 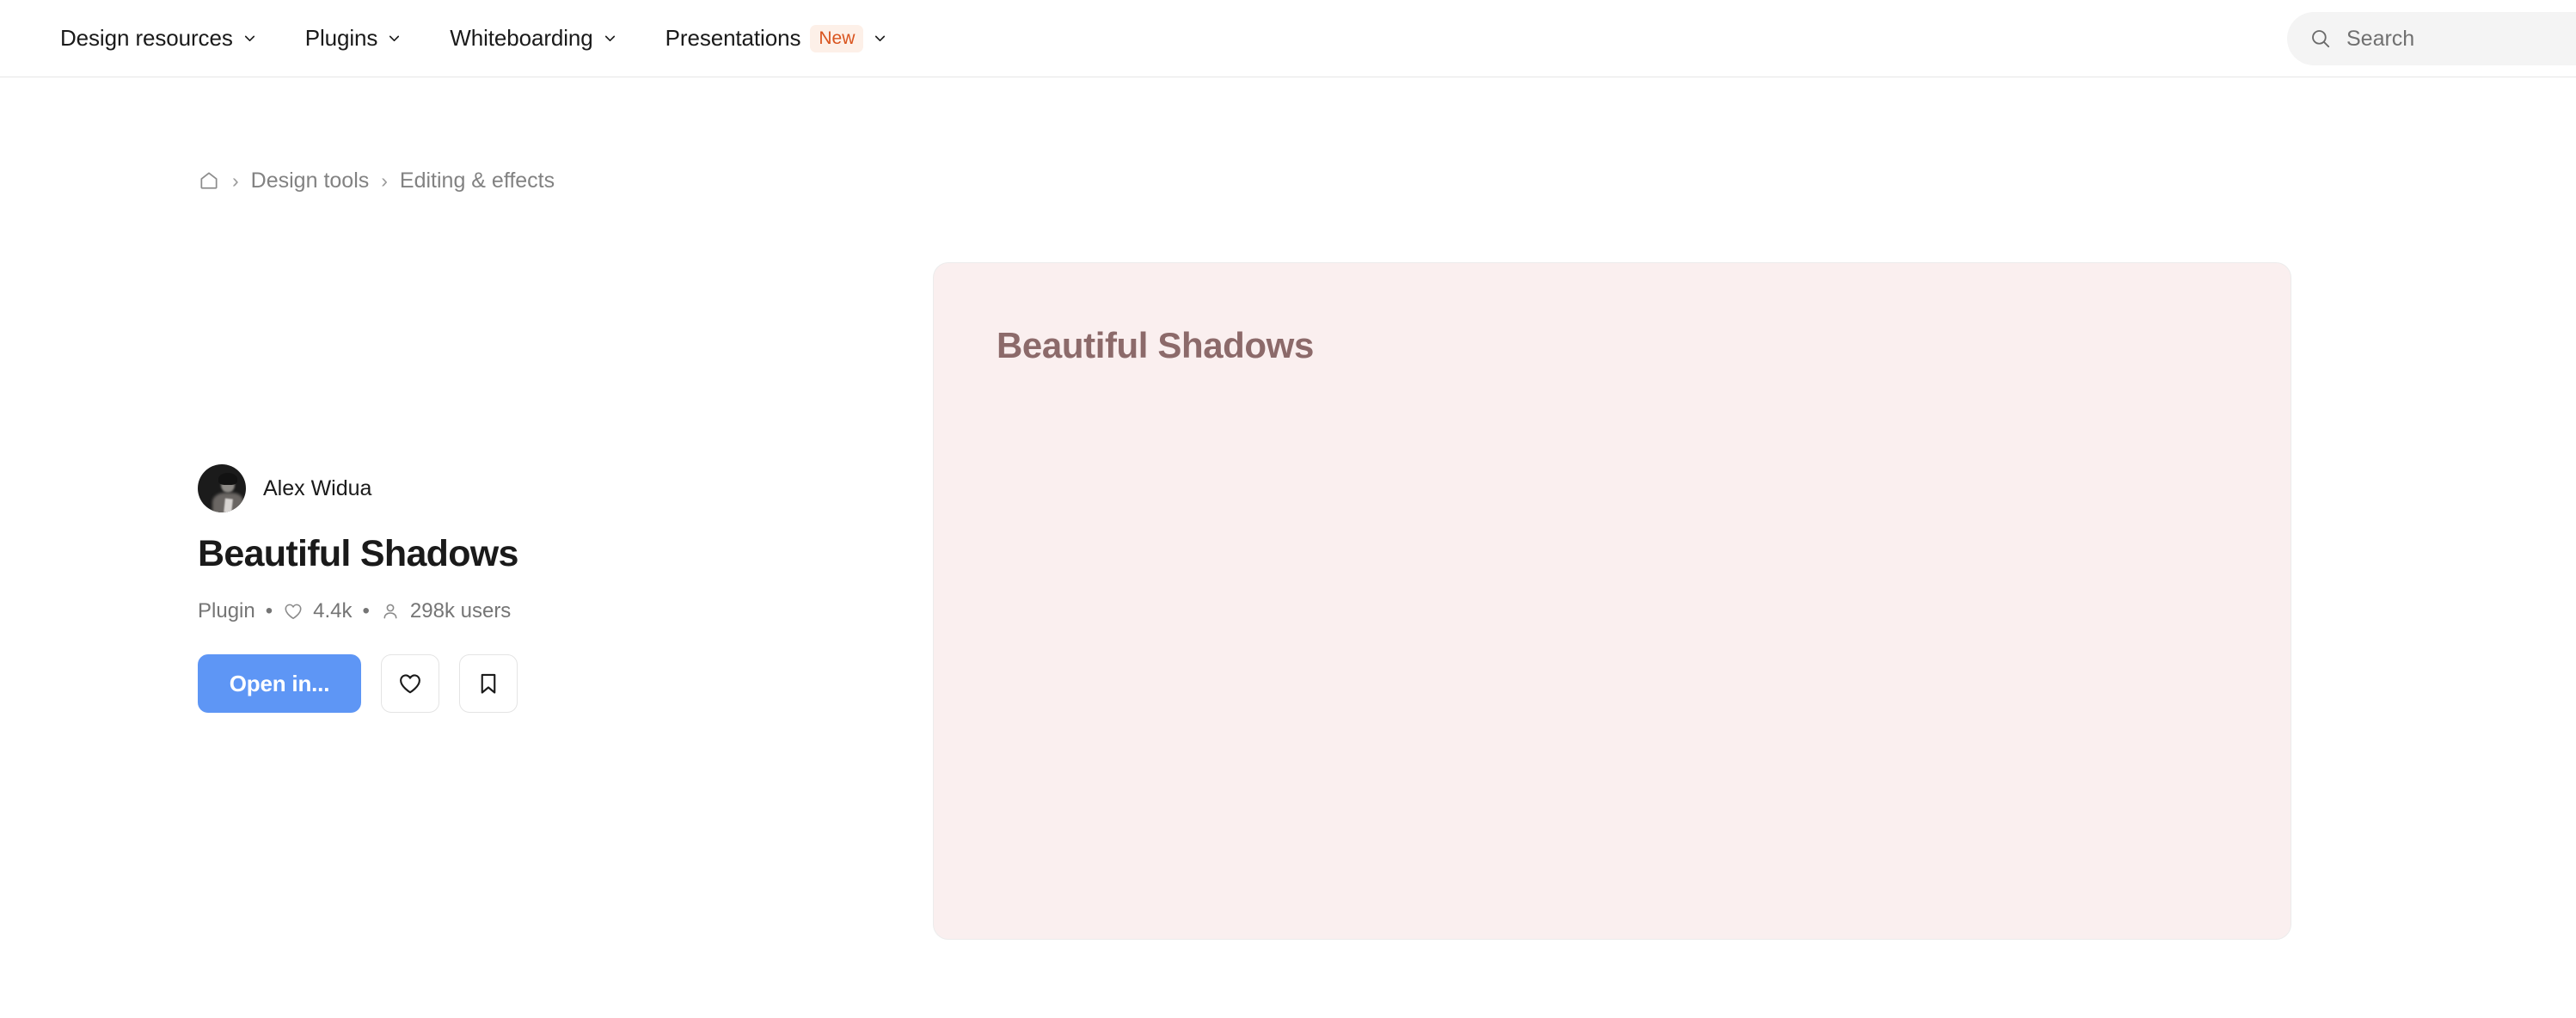 I want to click on breadcrumb-item-design-tools: Design tools, so click(x=310, y=181).